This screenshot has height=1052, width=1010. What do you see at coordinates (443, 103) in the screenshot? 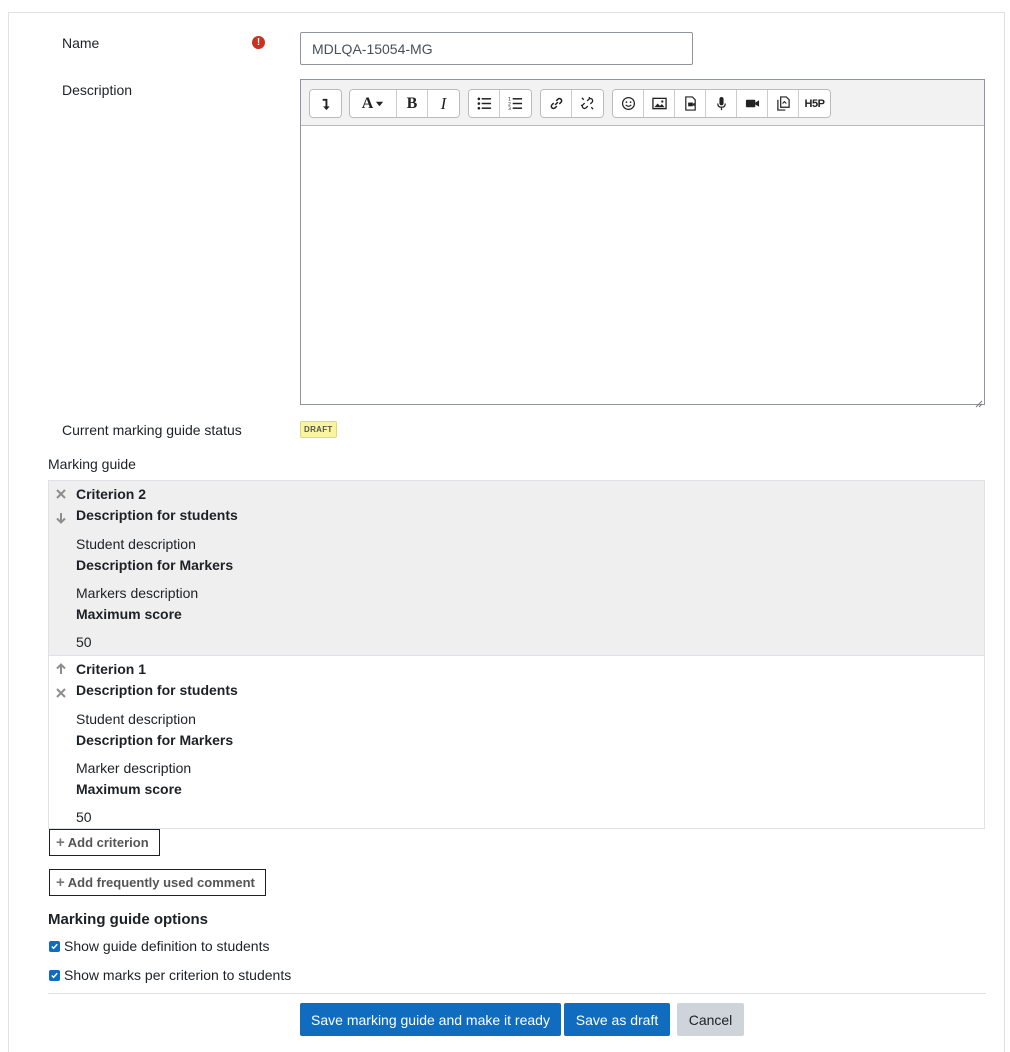
I see `italic-icon: I` at bounding box center [443, 103].